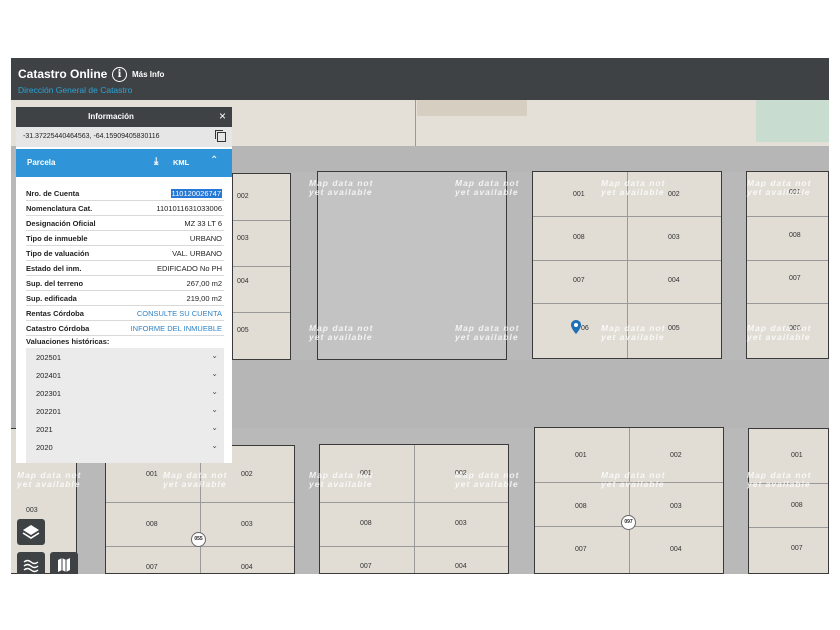 The height and width of the screenshot is (630, 840). I want to click on block-badge: 055, so click(198, 539).